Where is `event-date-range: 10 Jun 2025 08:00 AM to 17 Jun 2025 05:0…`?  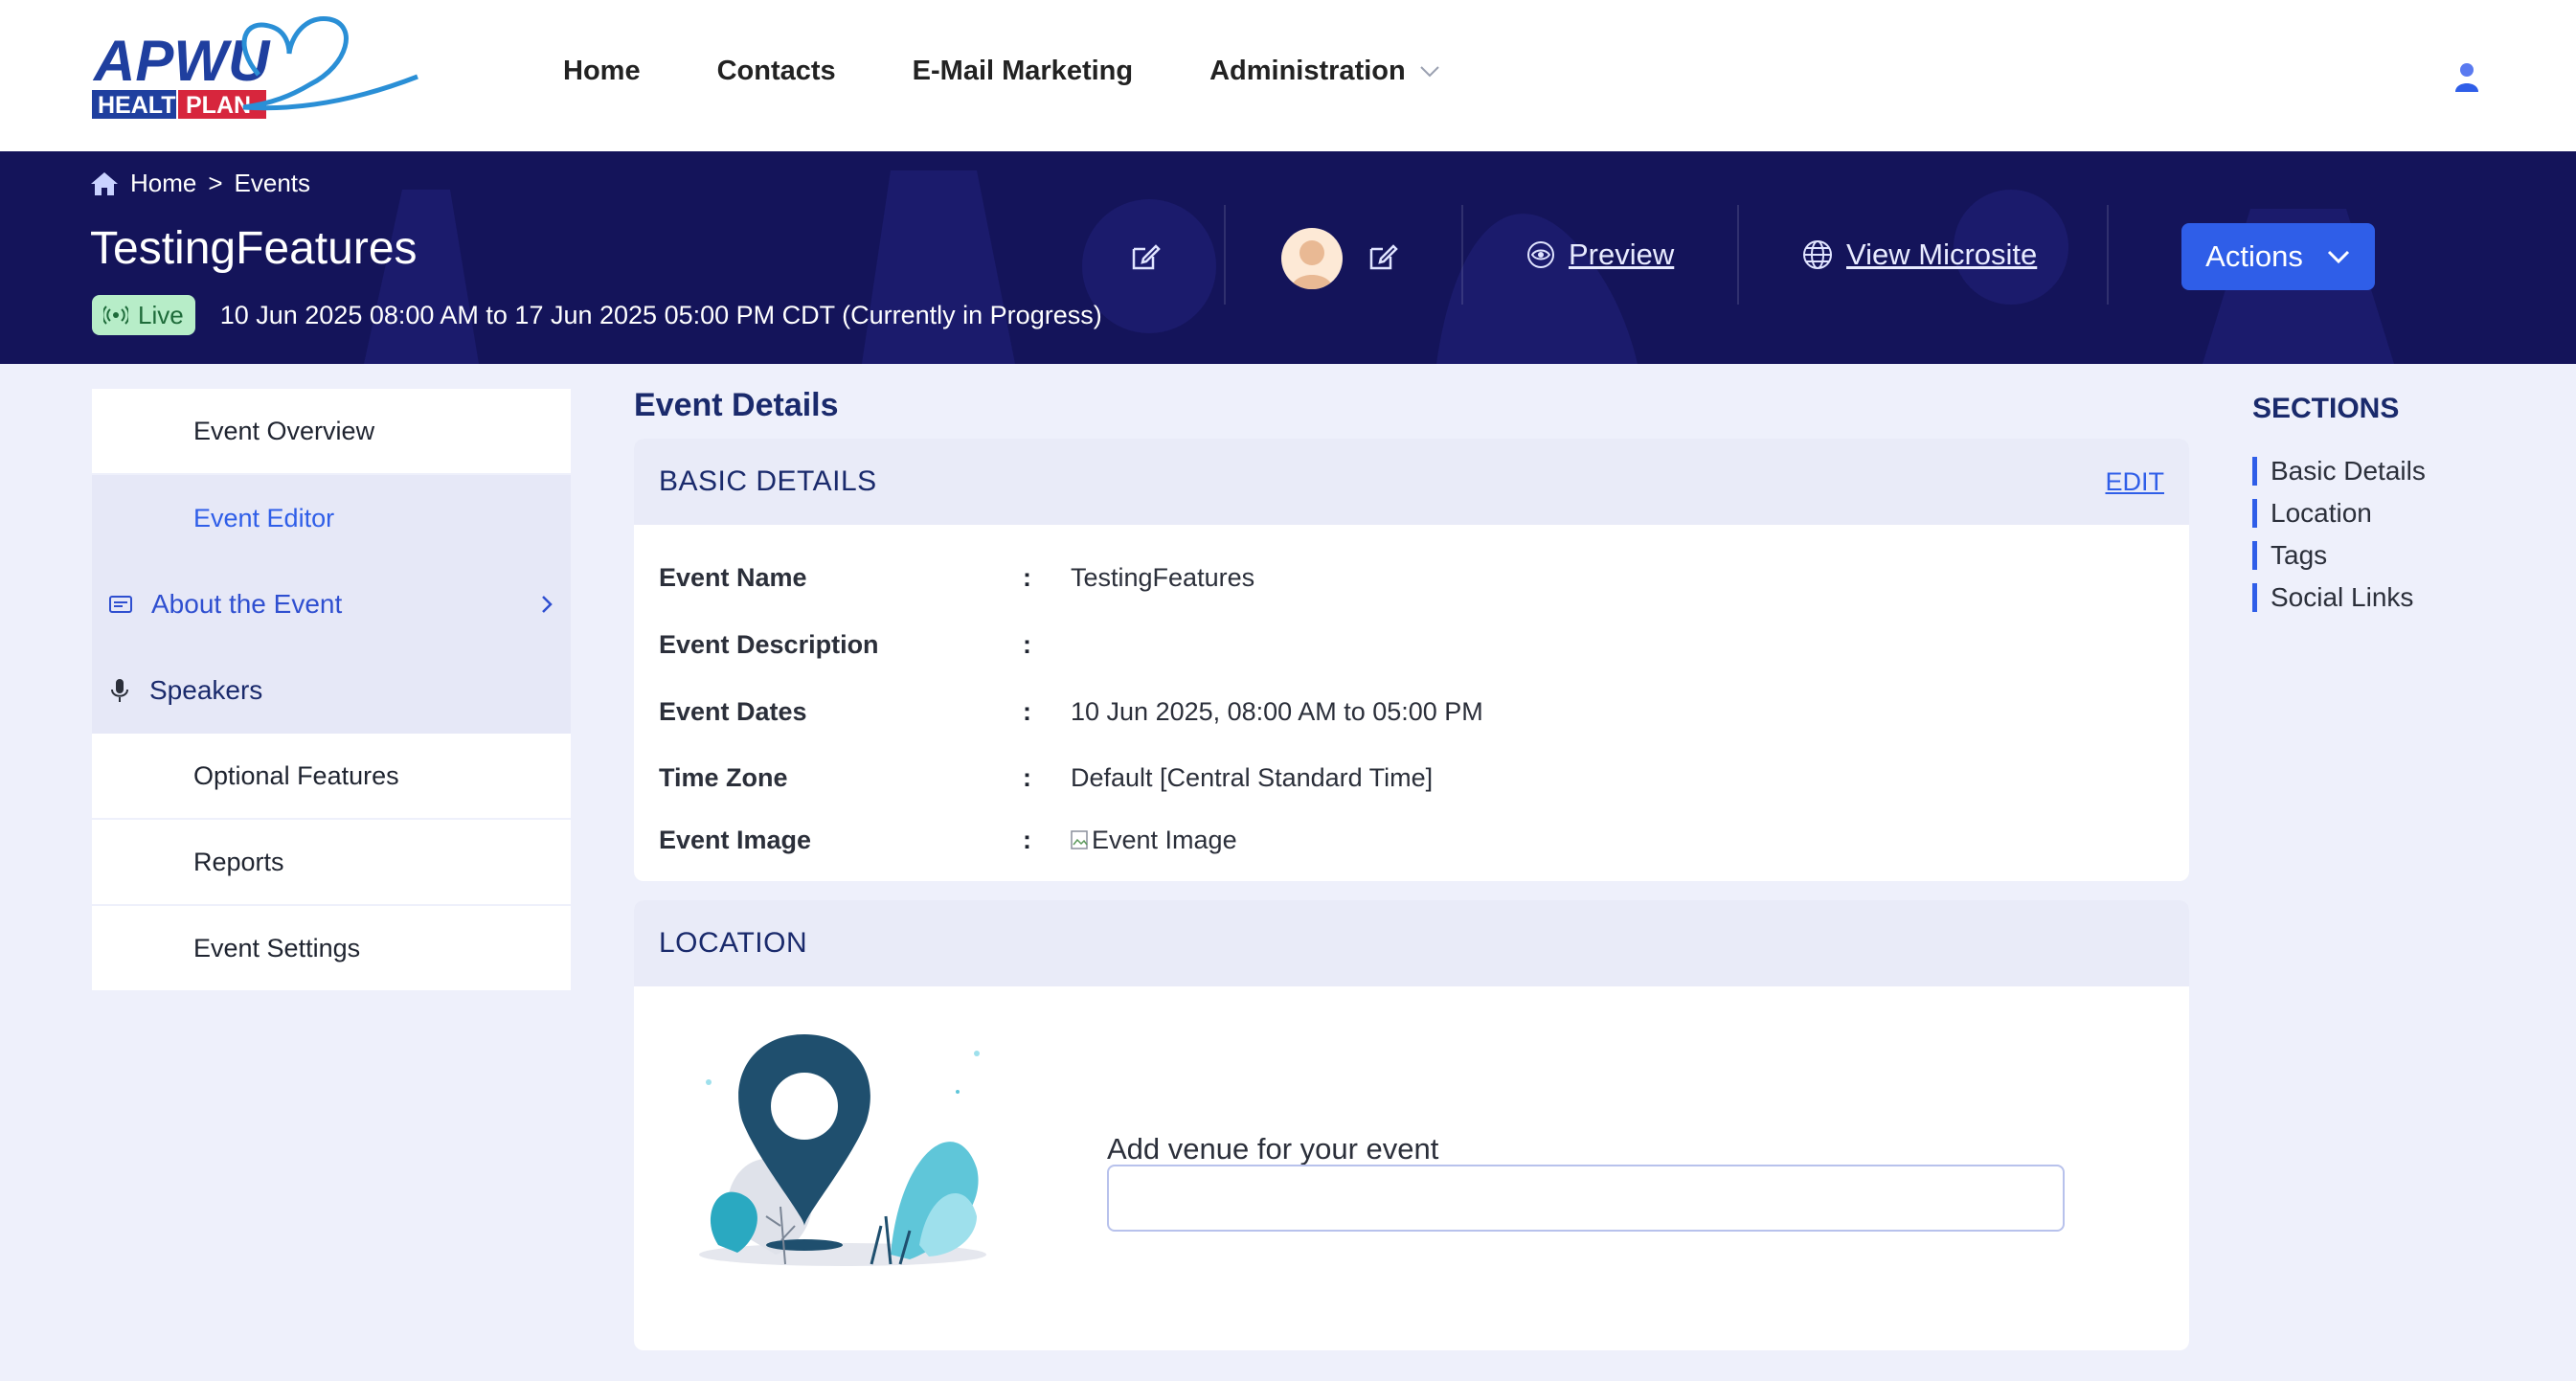
event-date-range: 10 Jun 2025 08:00 AM to 17 Jun 2025 05:0… is located at coordinates (660, 314).